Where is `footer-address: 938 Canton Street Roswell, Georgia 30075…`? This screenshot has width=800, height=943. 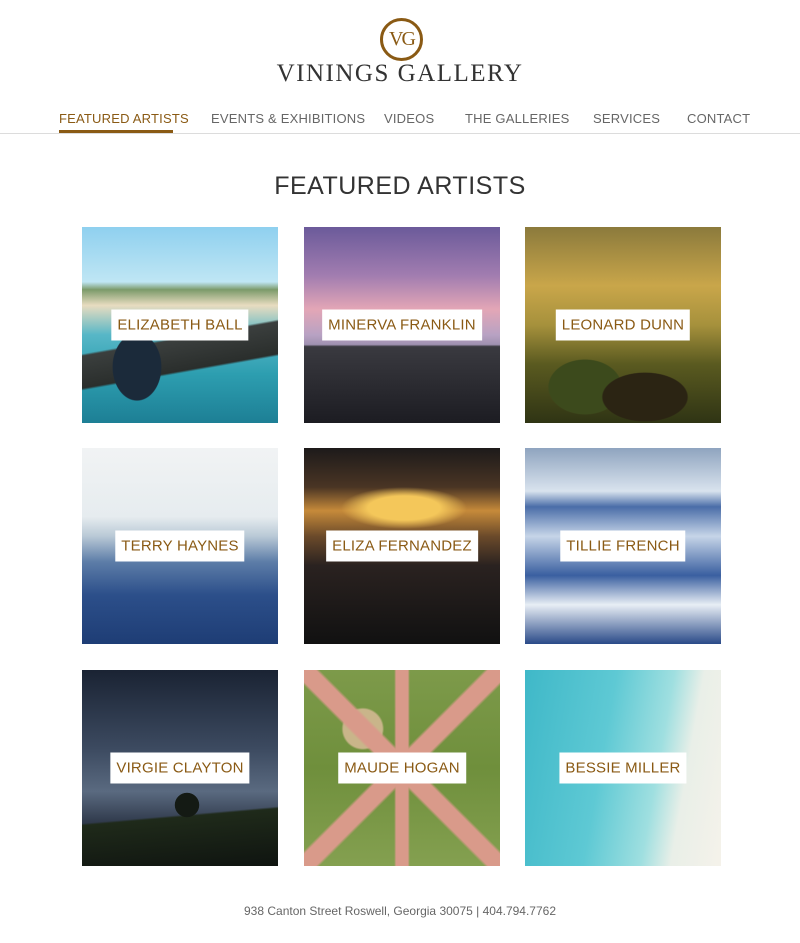
footer-address: 938 Canton Street Roswell, Georgia 30075… is located at coordinates (400, 911).